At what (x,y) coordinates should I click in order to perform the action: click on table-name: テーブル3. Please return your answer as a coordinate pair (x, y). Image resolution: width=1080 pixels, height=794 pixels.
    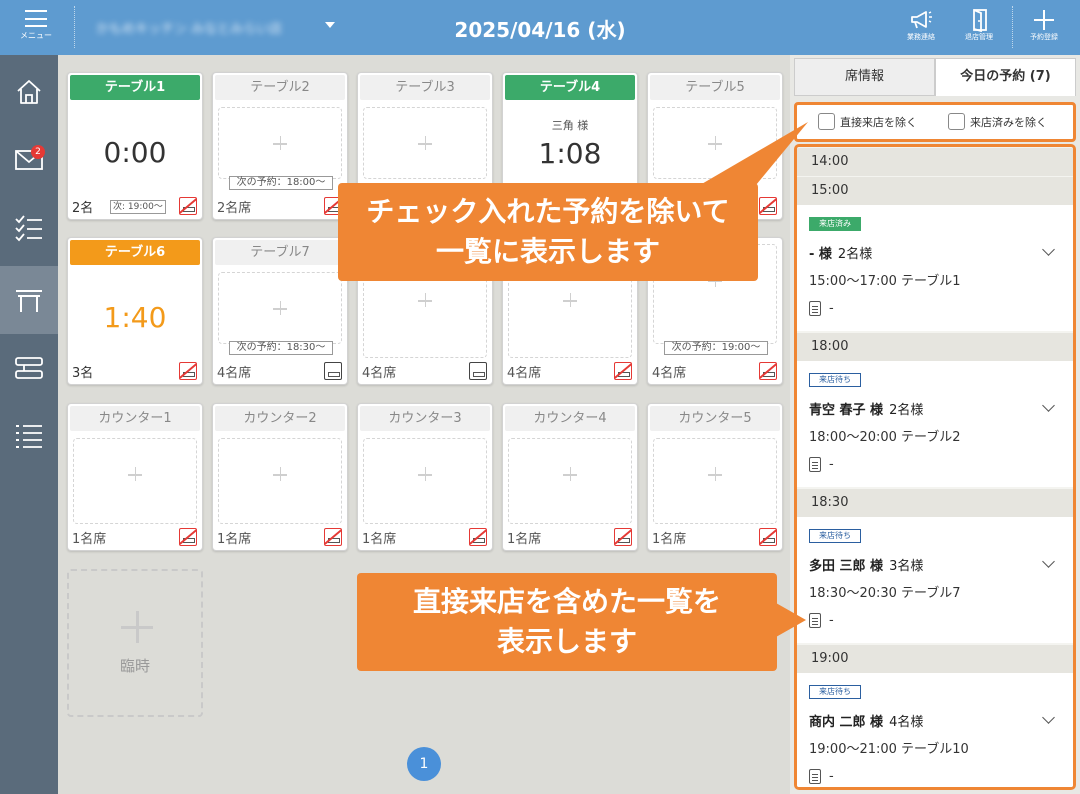
    Looking at the image, I should click on (425, 87).